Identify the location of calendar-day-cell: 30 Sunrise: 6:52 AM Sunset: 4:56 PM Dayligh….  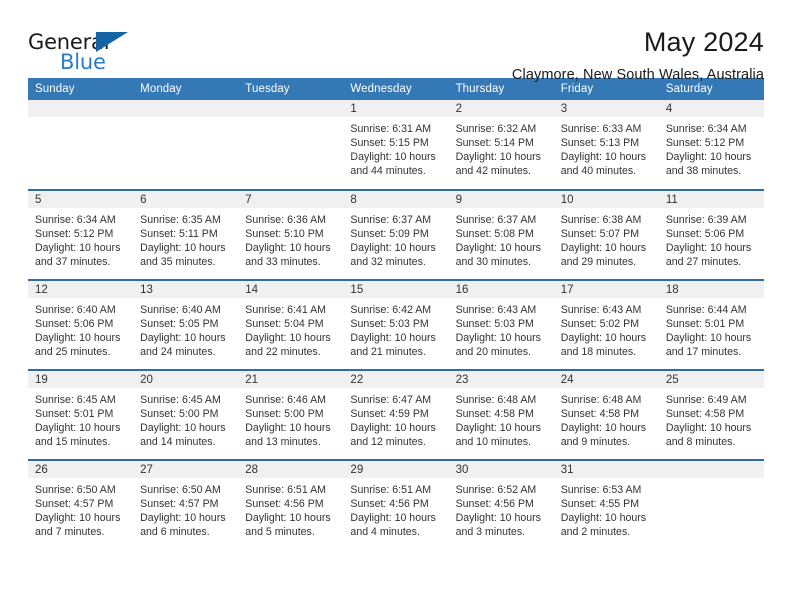
(501, 504).